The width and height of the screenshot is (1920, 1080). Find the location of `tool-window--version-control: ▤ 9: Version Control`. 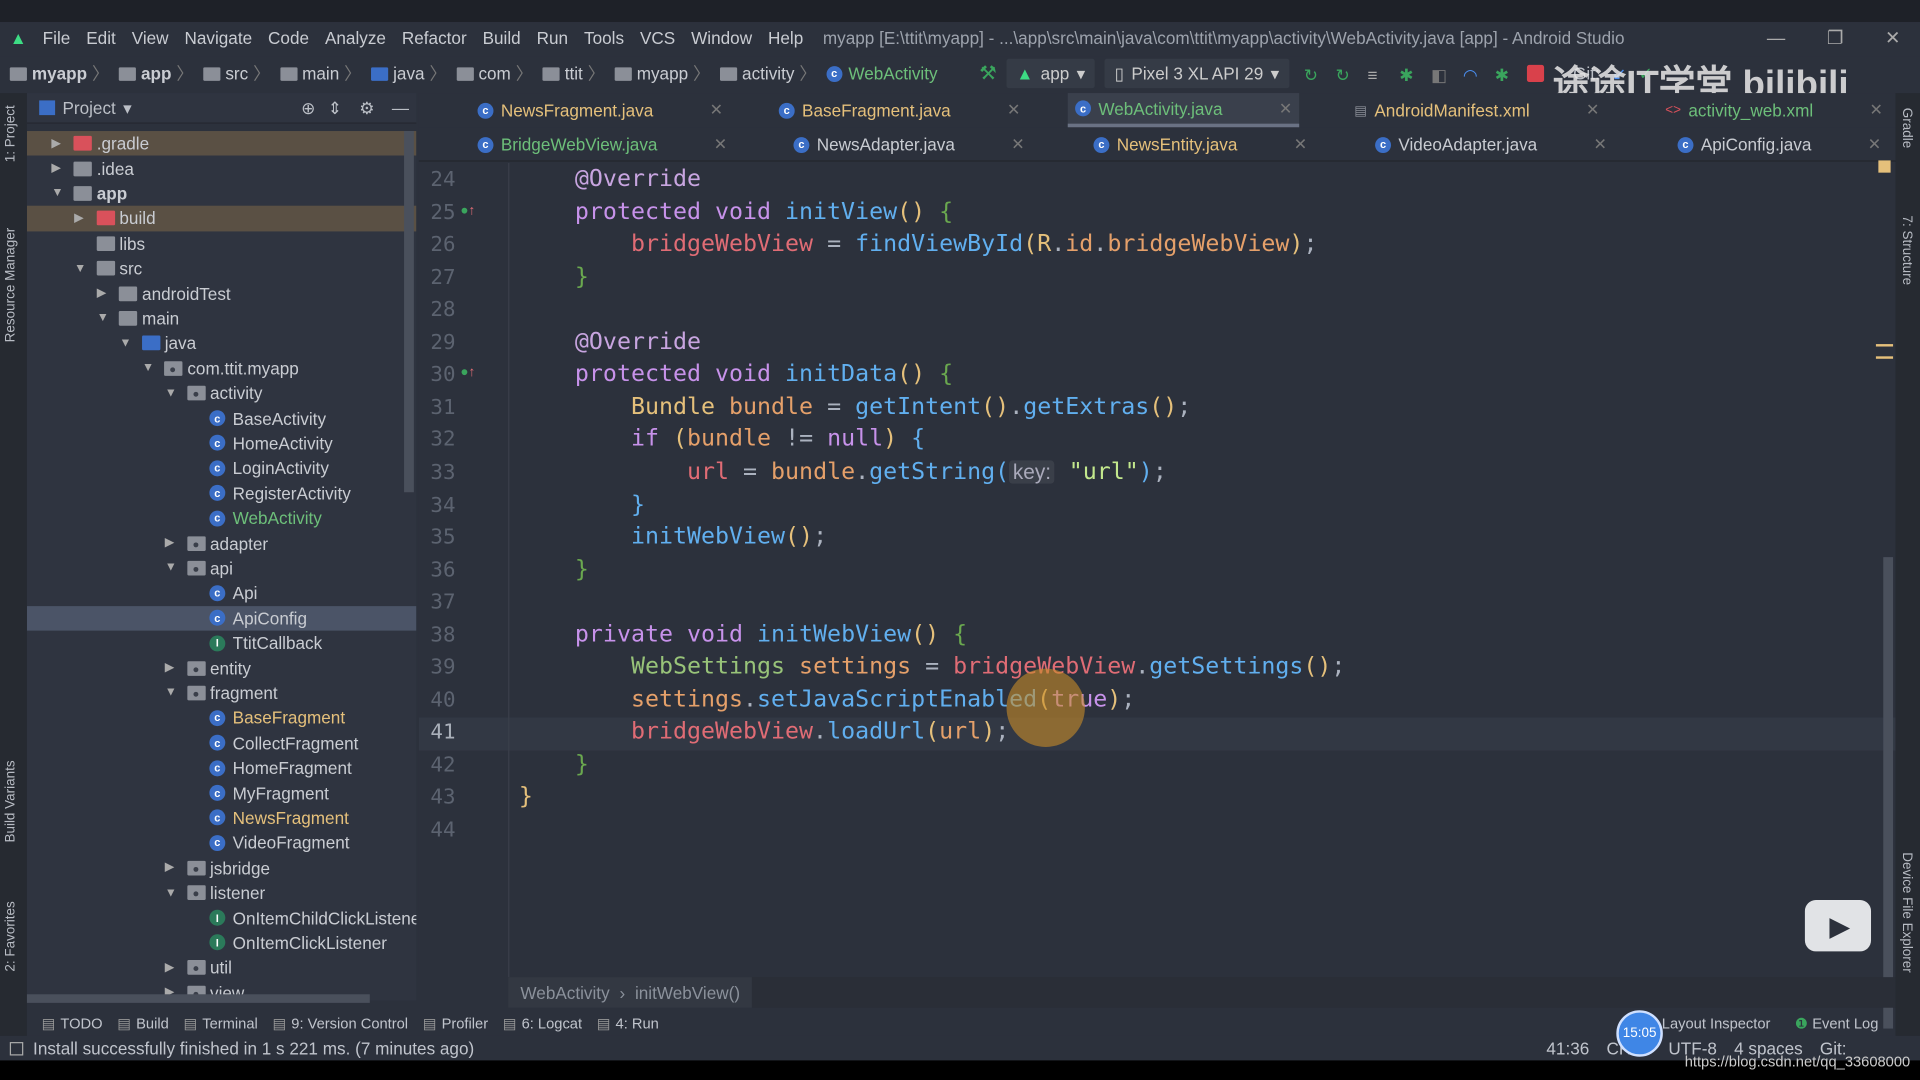

tool-window--version-control: ▤ 9: Version Control is located at coordinates (340, 1023).